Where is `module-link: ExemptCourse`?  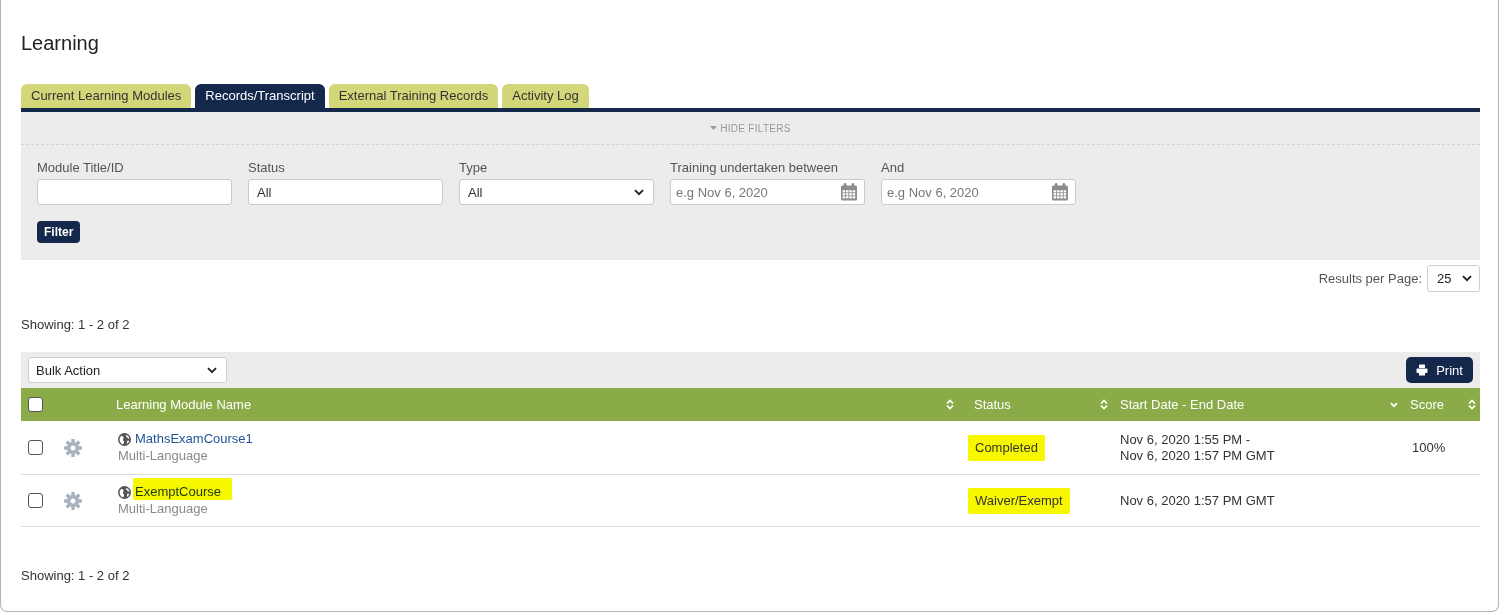 module-link: ExemptCourse is located at coordinates (182, 489).